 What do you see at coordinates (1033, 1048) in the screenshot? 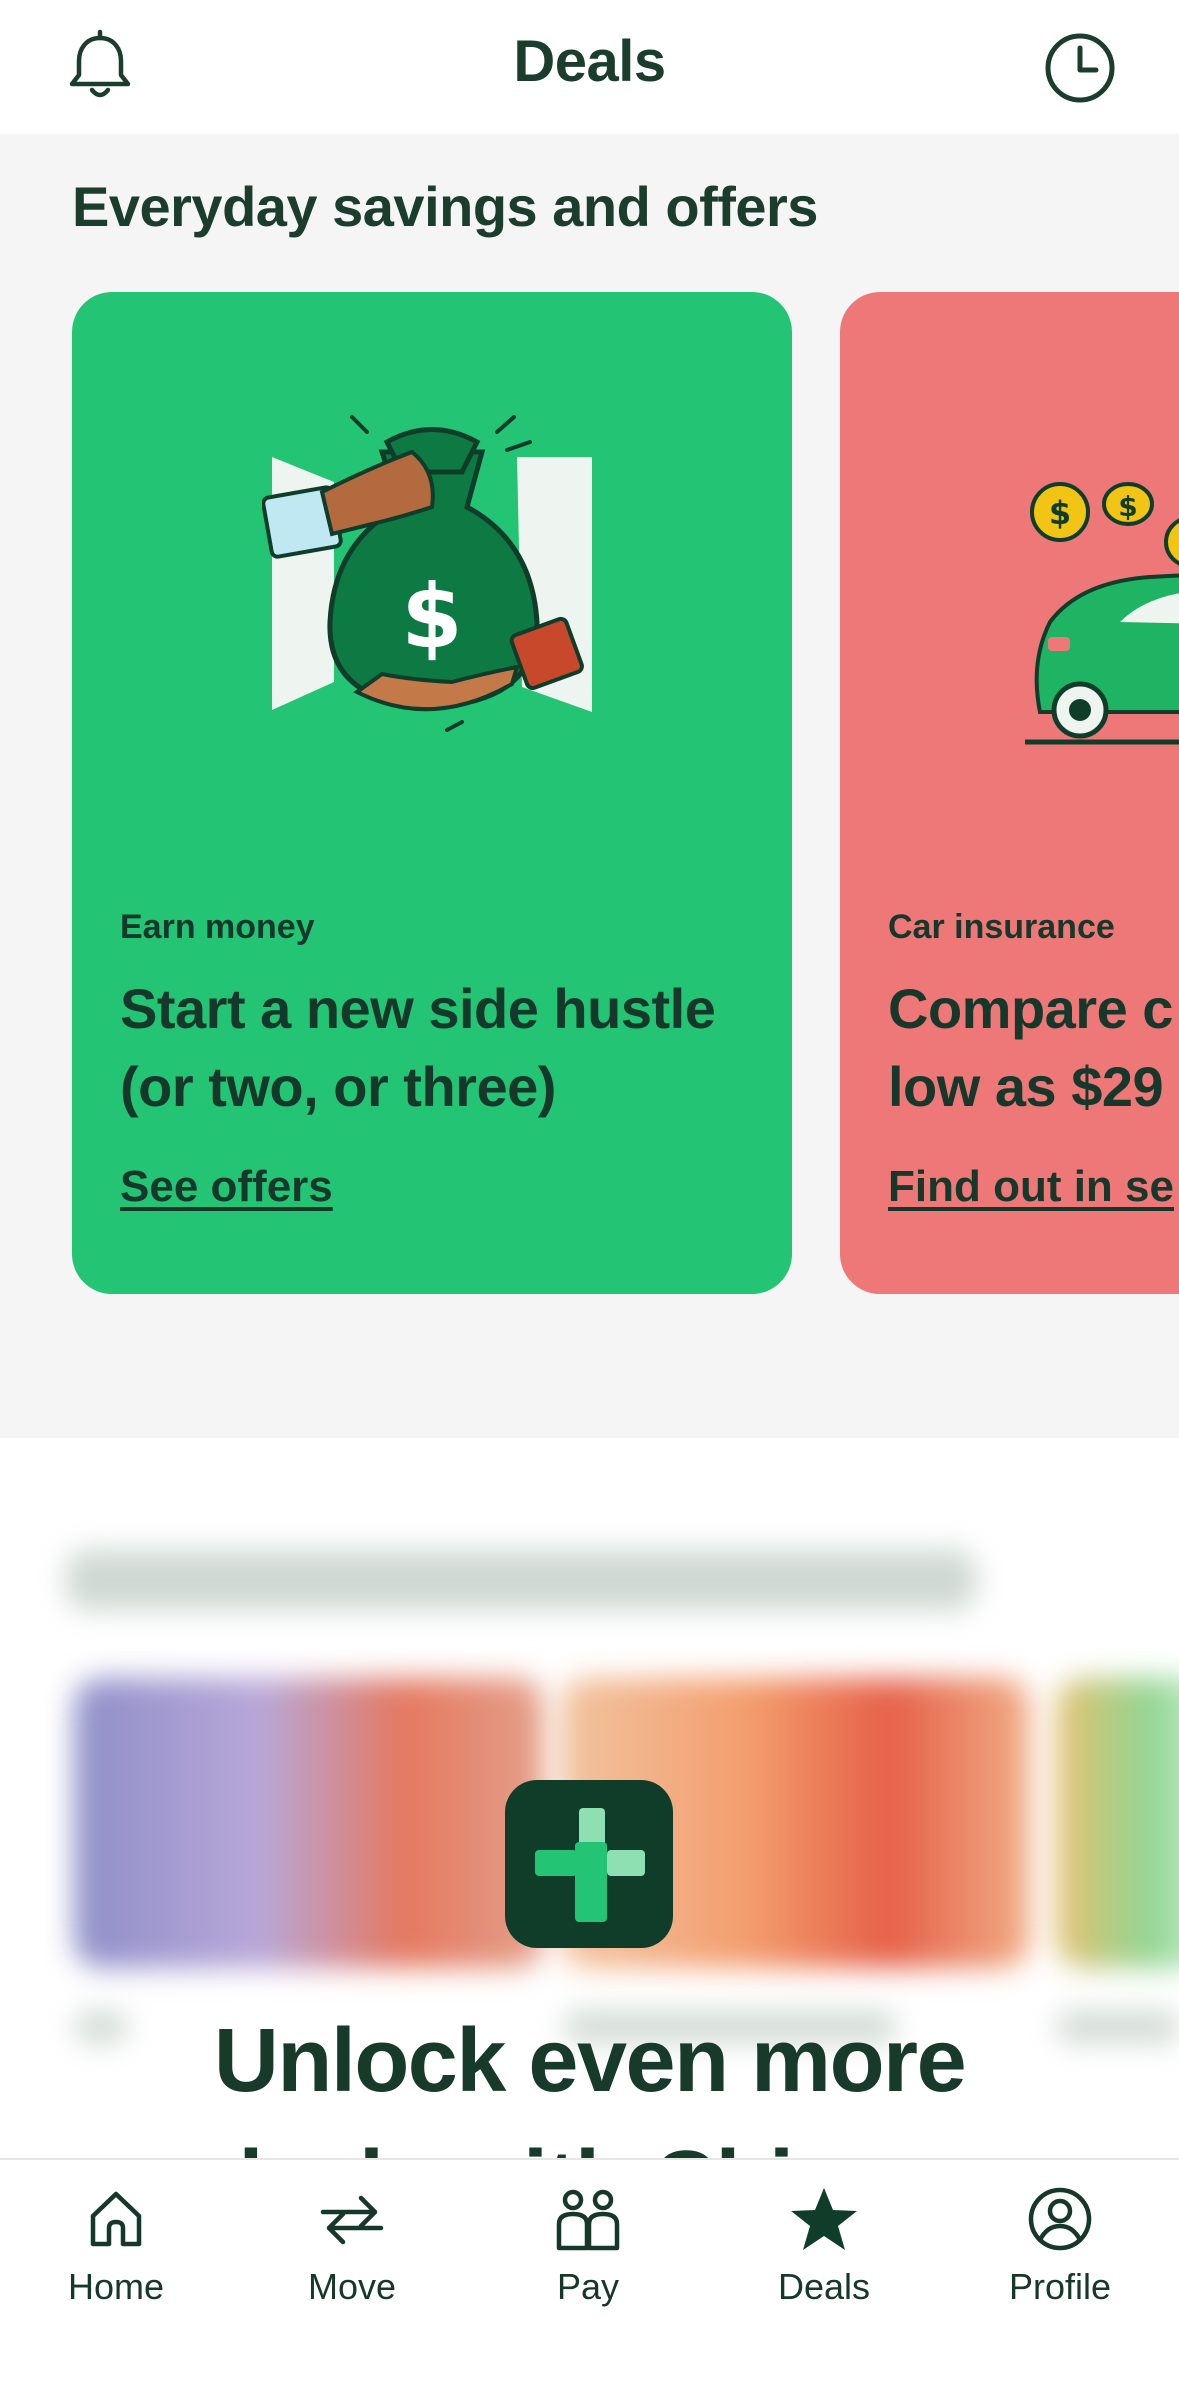
I see `offer-headline: Compare c low as $29` at bounding box center [1033, 1048].